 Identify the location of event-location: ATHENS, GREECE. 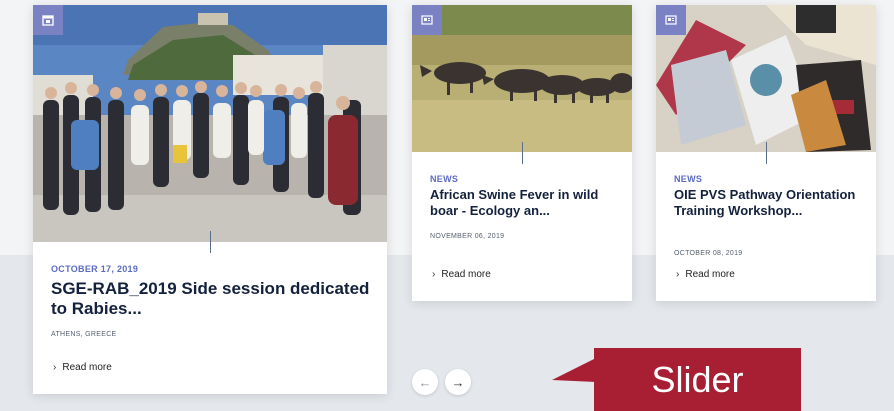
(84, 334).